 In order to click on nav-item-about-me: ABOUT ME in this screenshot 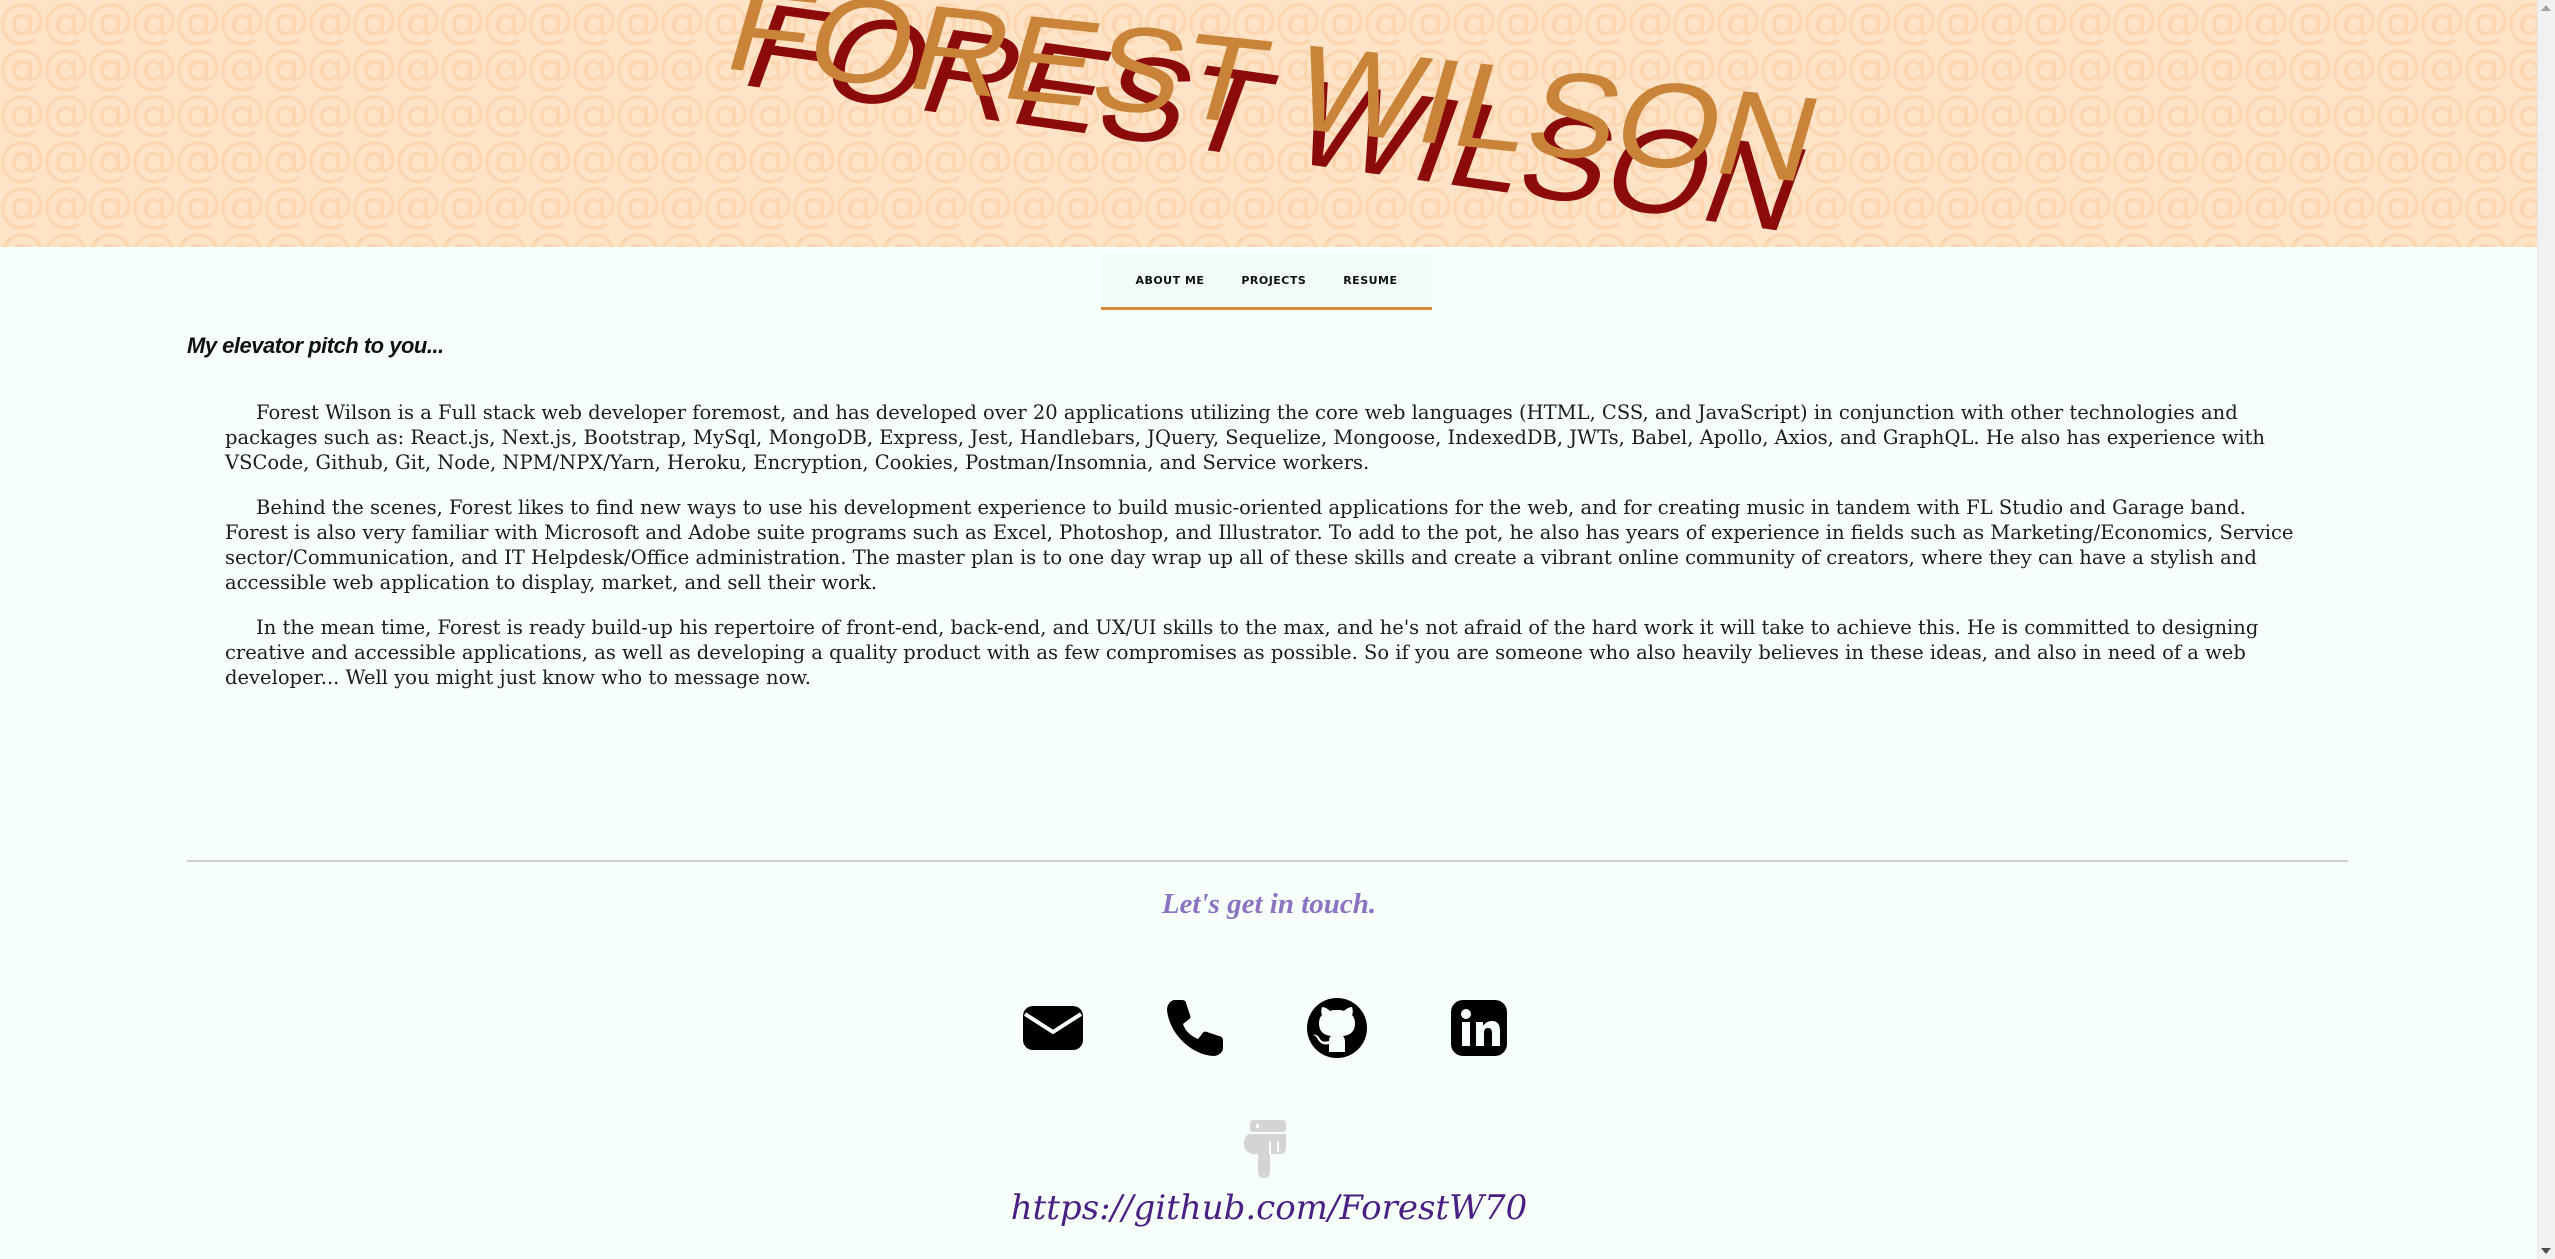, I will do `click(1169, 280)`.